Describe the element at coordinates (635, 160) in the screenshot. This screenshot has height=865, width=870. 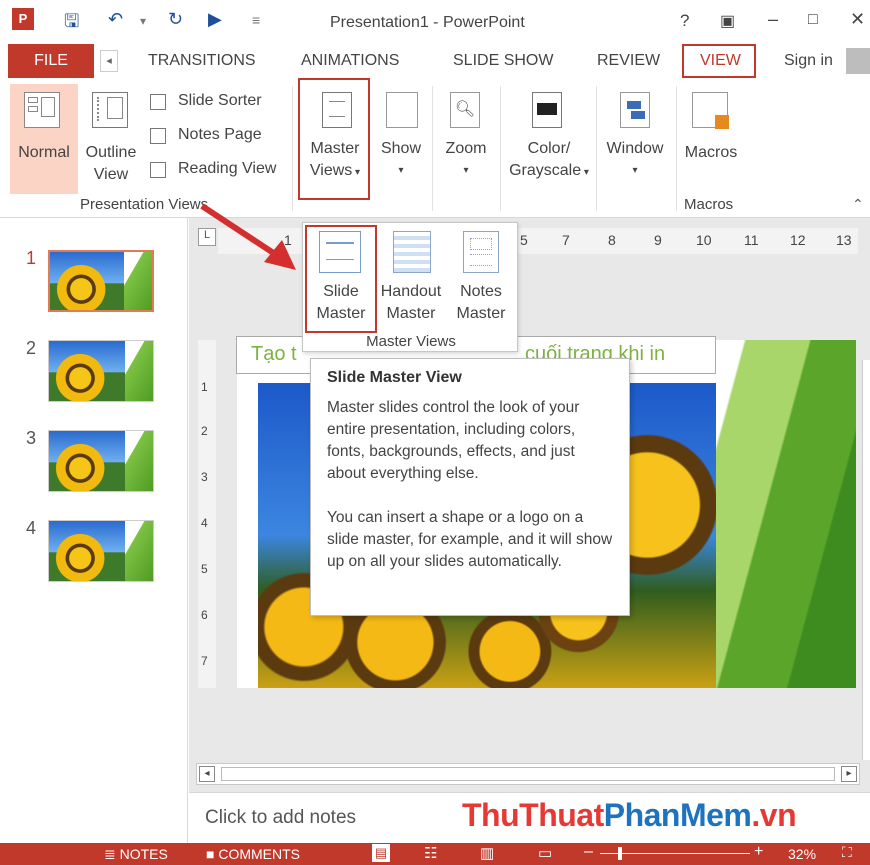
I see `window-button: Window ▾` at that location.